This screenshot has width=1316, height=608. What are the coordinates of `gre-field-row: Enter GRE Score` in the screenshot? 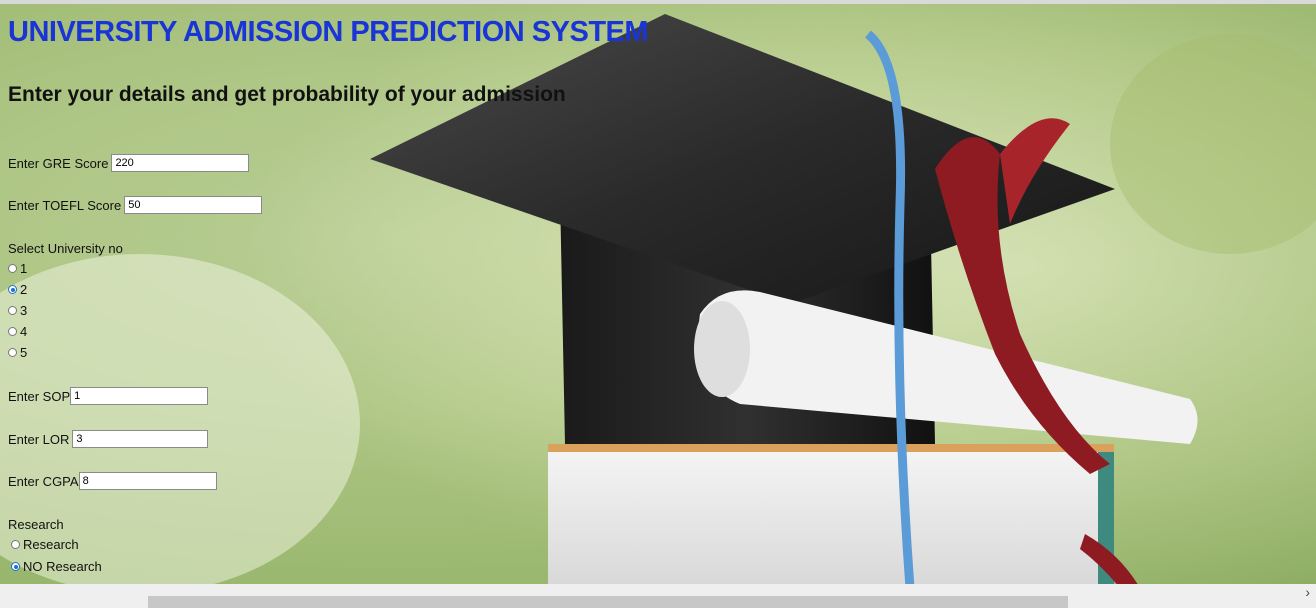 It's located at (129, 163).